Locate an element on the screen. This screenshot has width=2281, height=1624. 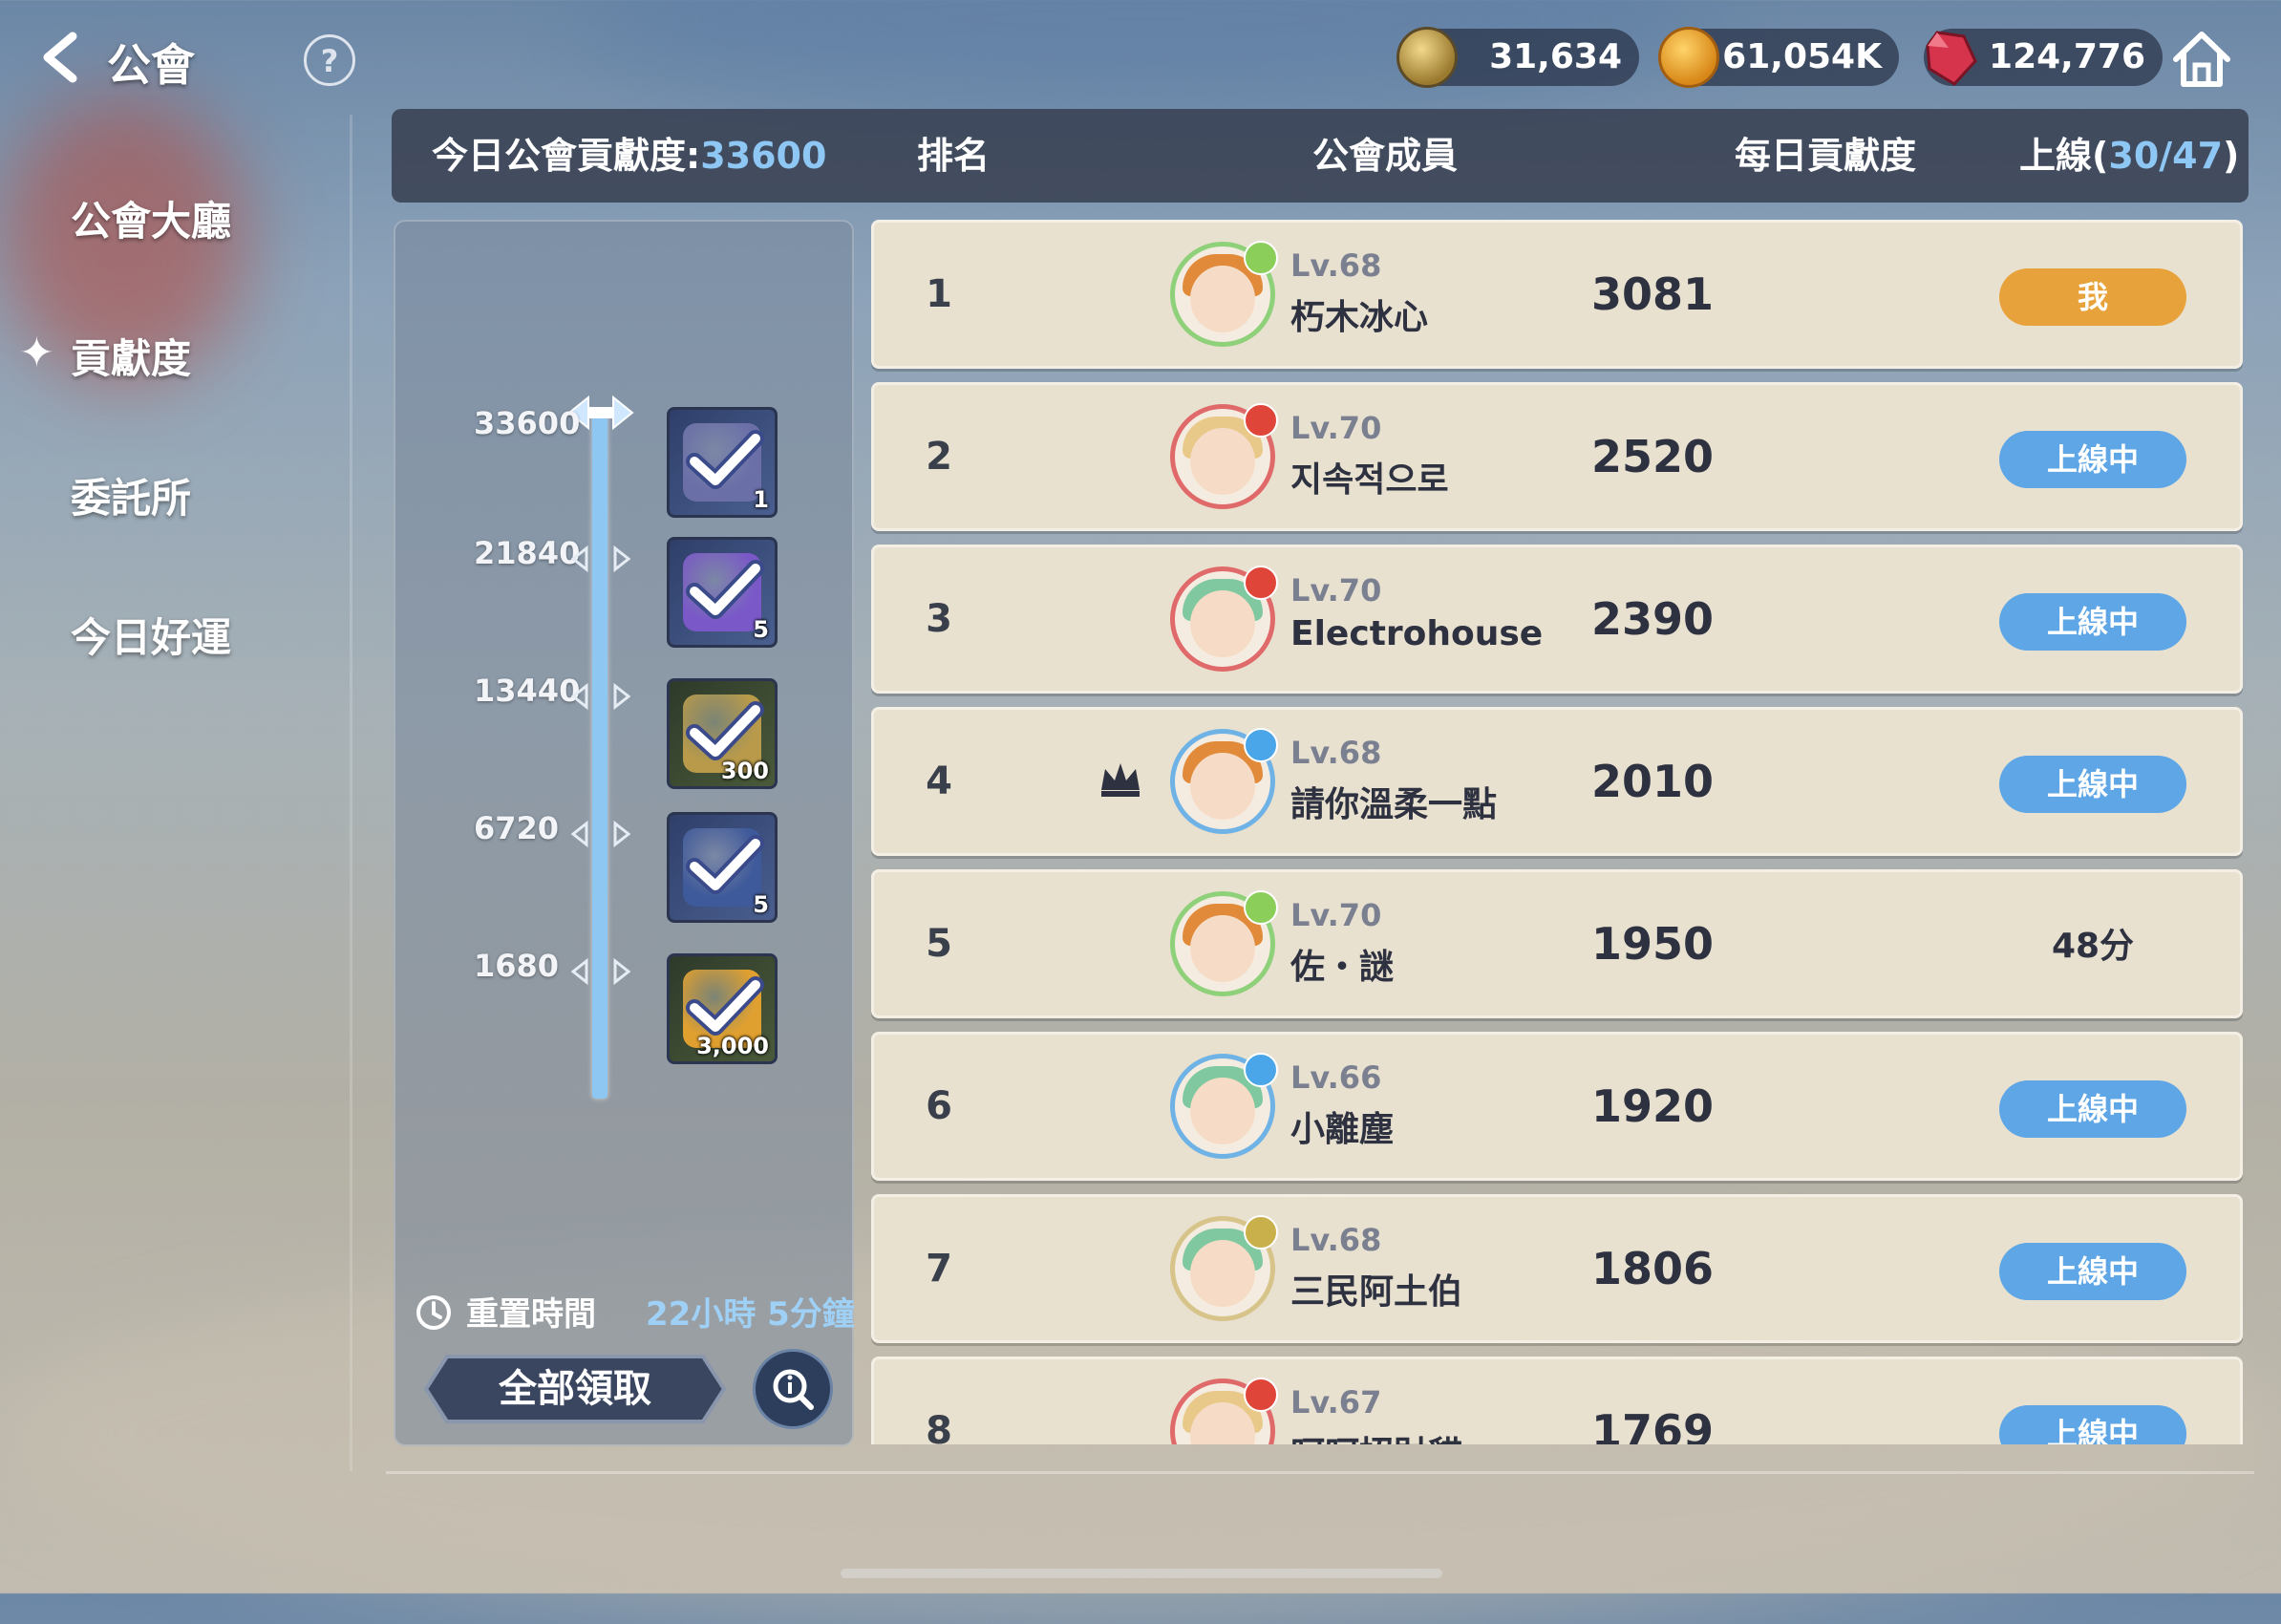
member-level: Lv.66 is located at coordinates (1336, 1078).